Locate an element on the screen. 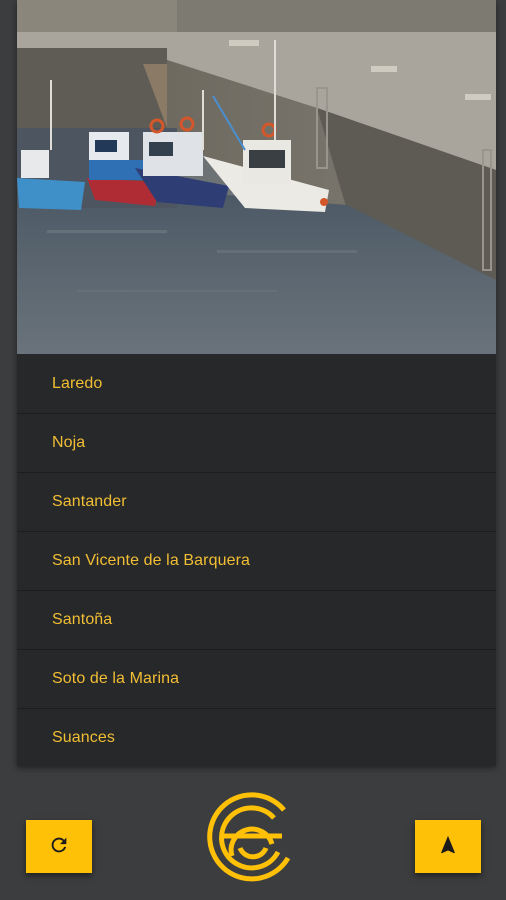 This screenshot has width=506, height=900. list-item-label: Suances is located at coordinates (83, 737).